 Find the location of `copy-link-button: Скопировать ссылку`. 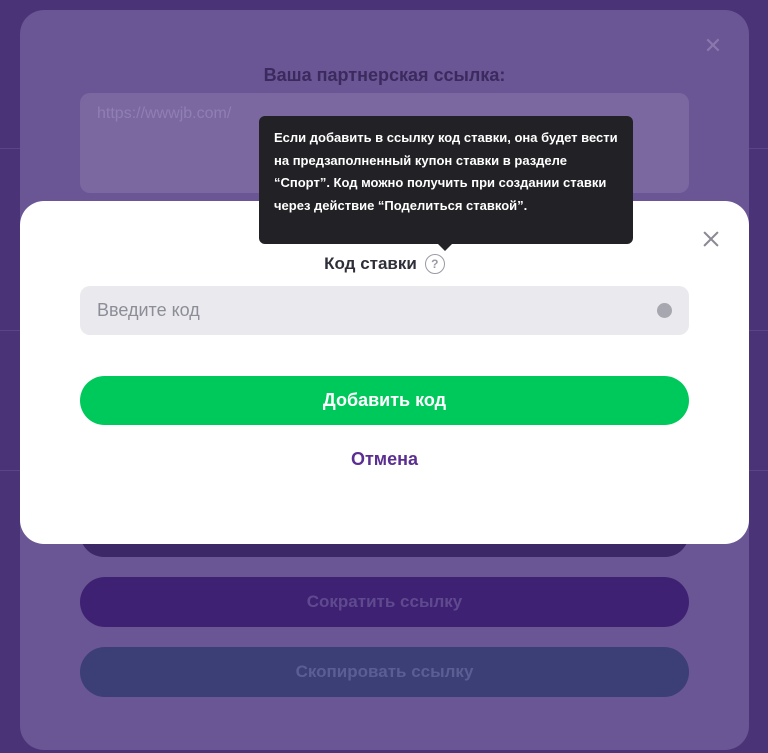

copy-link-button: Скопировать ссылку is located at coordinates (384, 672).